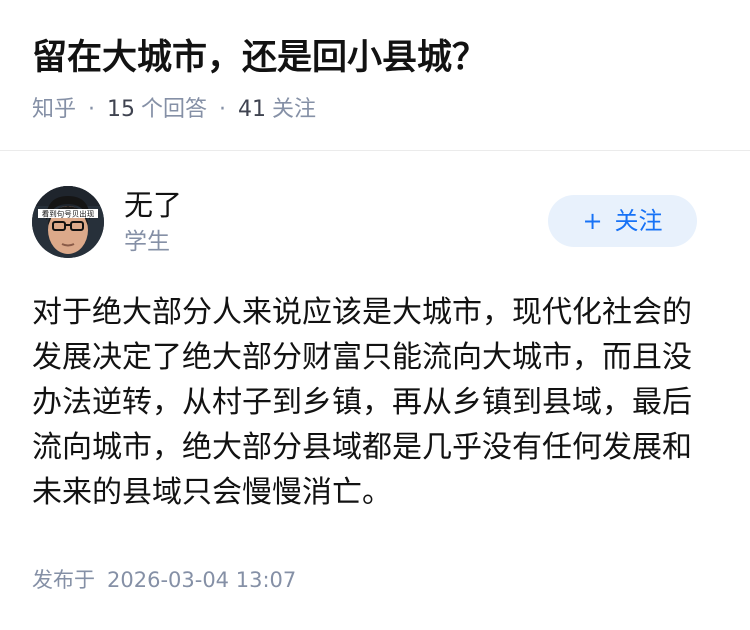  Describe the element at coordinates (259, 58) in the screenshot. I see `question-title: 留在大城市，还是回小县城？` at that location.